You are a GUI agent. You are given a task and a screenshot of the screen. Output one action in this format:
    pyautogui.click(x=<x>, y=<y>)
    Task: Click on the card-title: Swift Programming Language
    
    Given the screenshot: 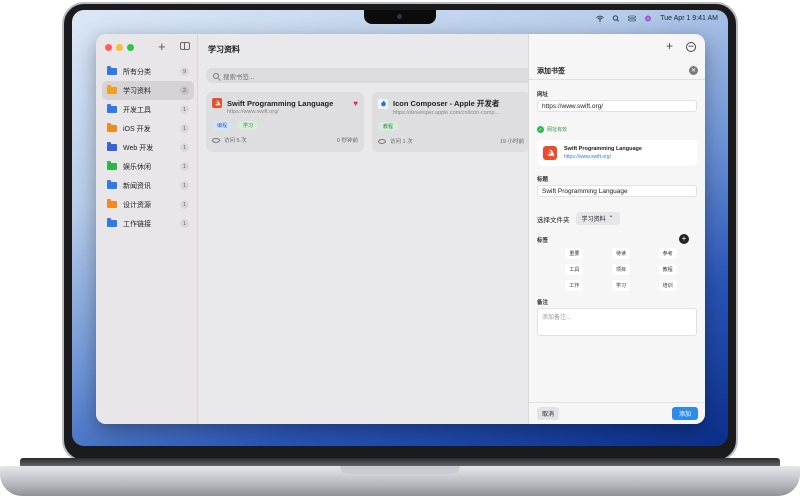 What is the action you would take?
    pyautogui.click(x=280, y=103)
    